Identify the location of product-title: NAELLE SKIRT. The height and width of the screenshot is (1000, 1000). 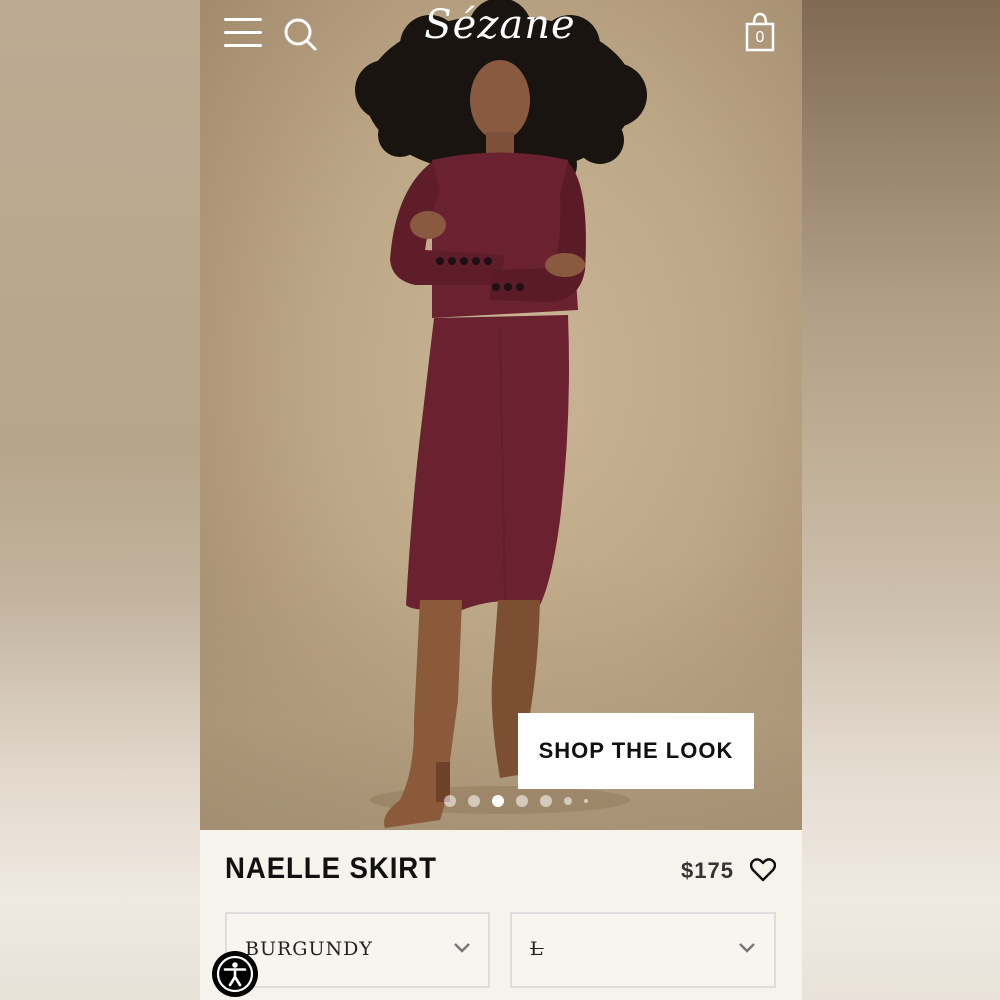
(331, 868).